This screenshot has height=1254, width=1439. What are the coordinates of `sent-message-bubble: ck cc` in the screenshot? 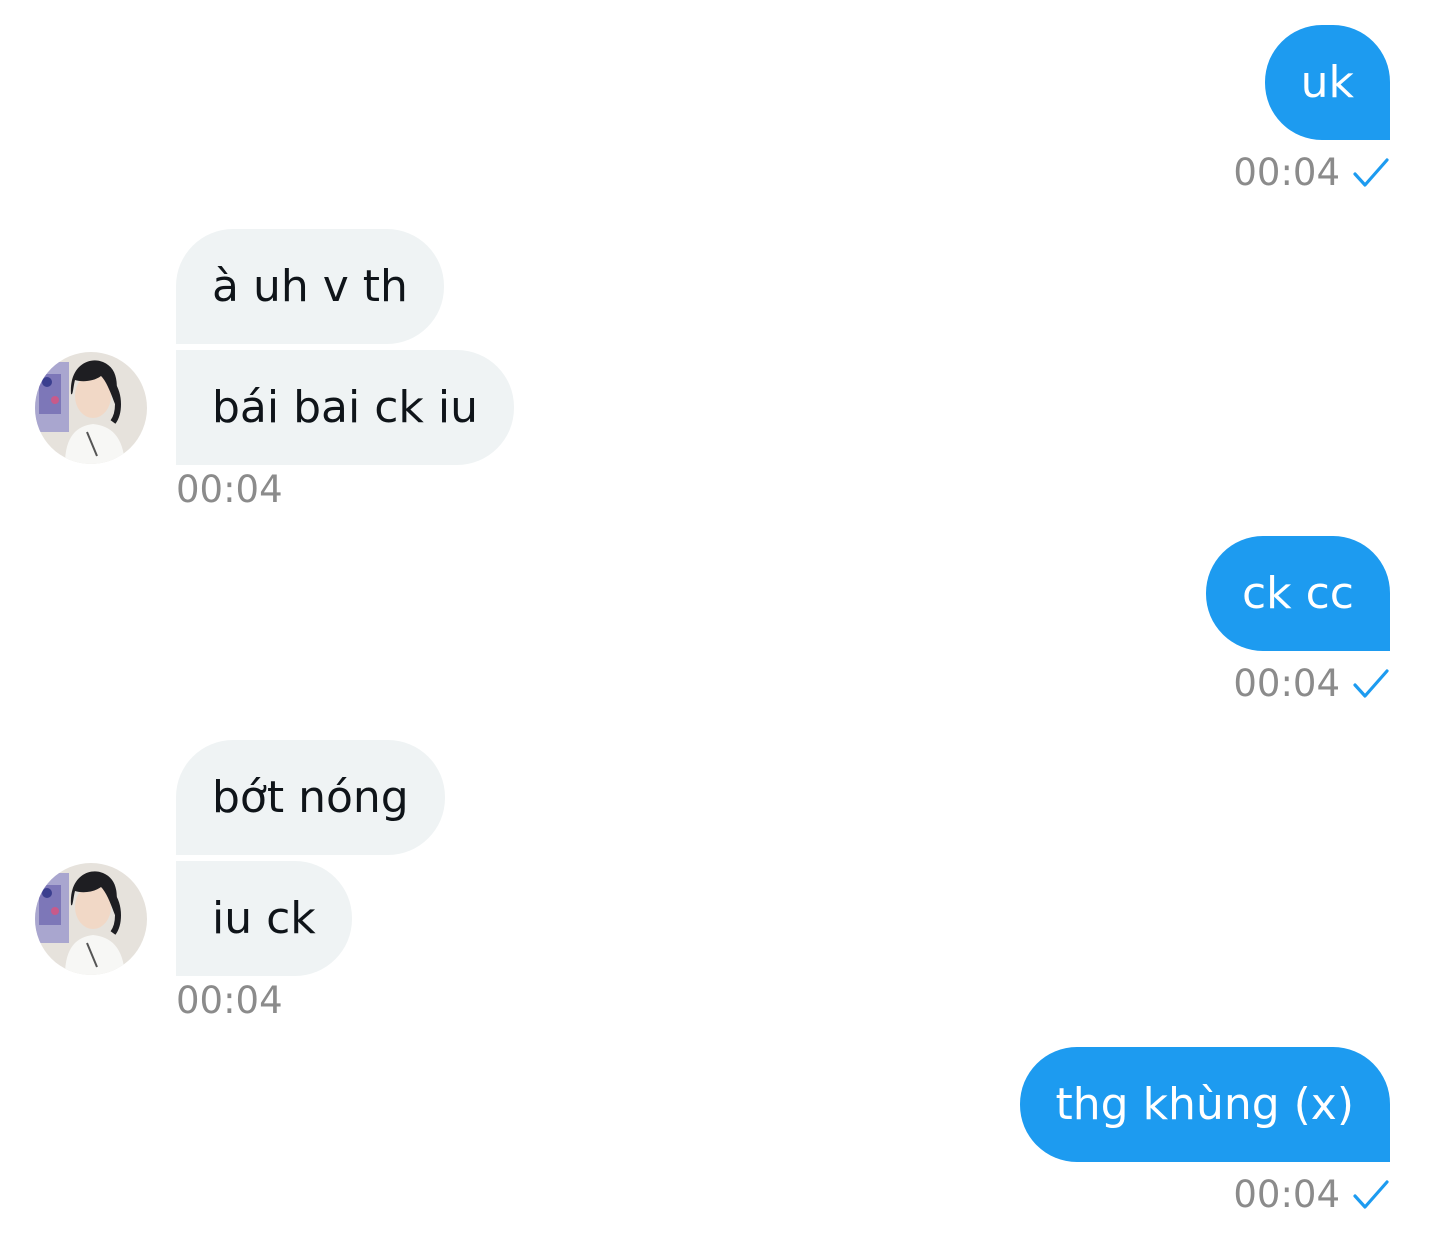 It's located at (1297, 593).